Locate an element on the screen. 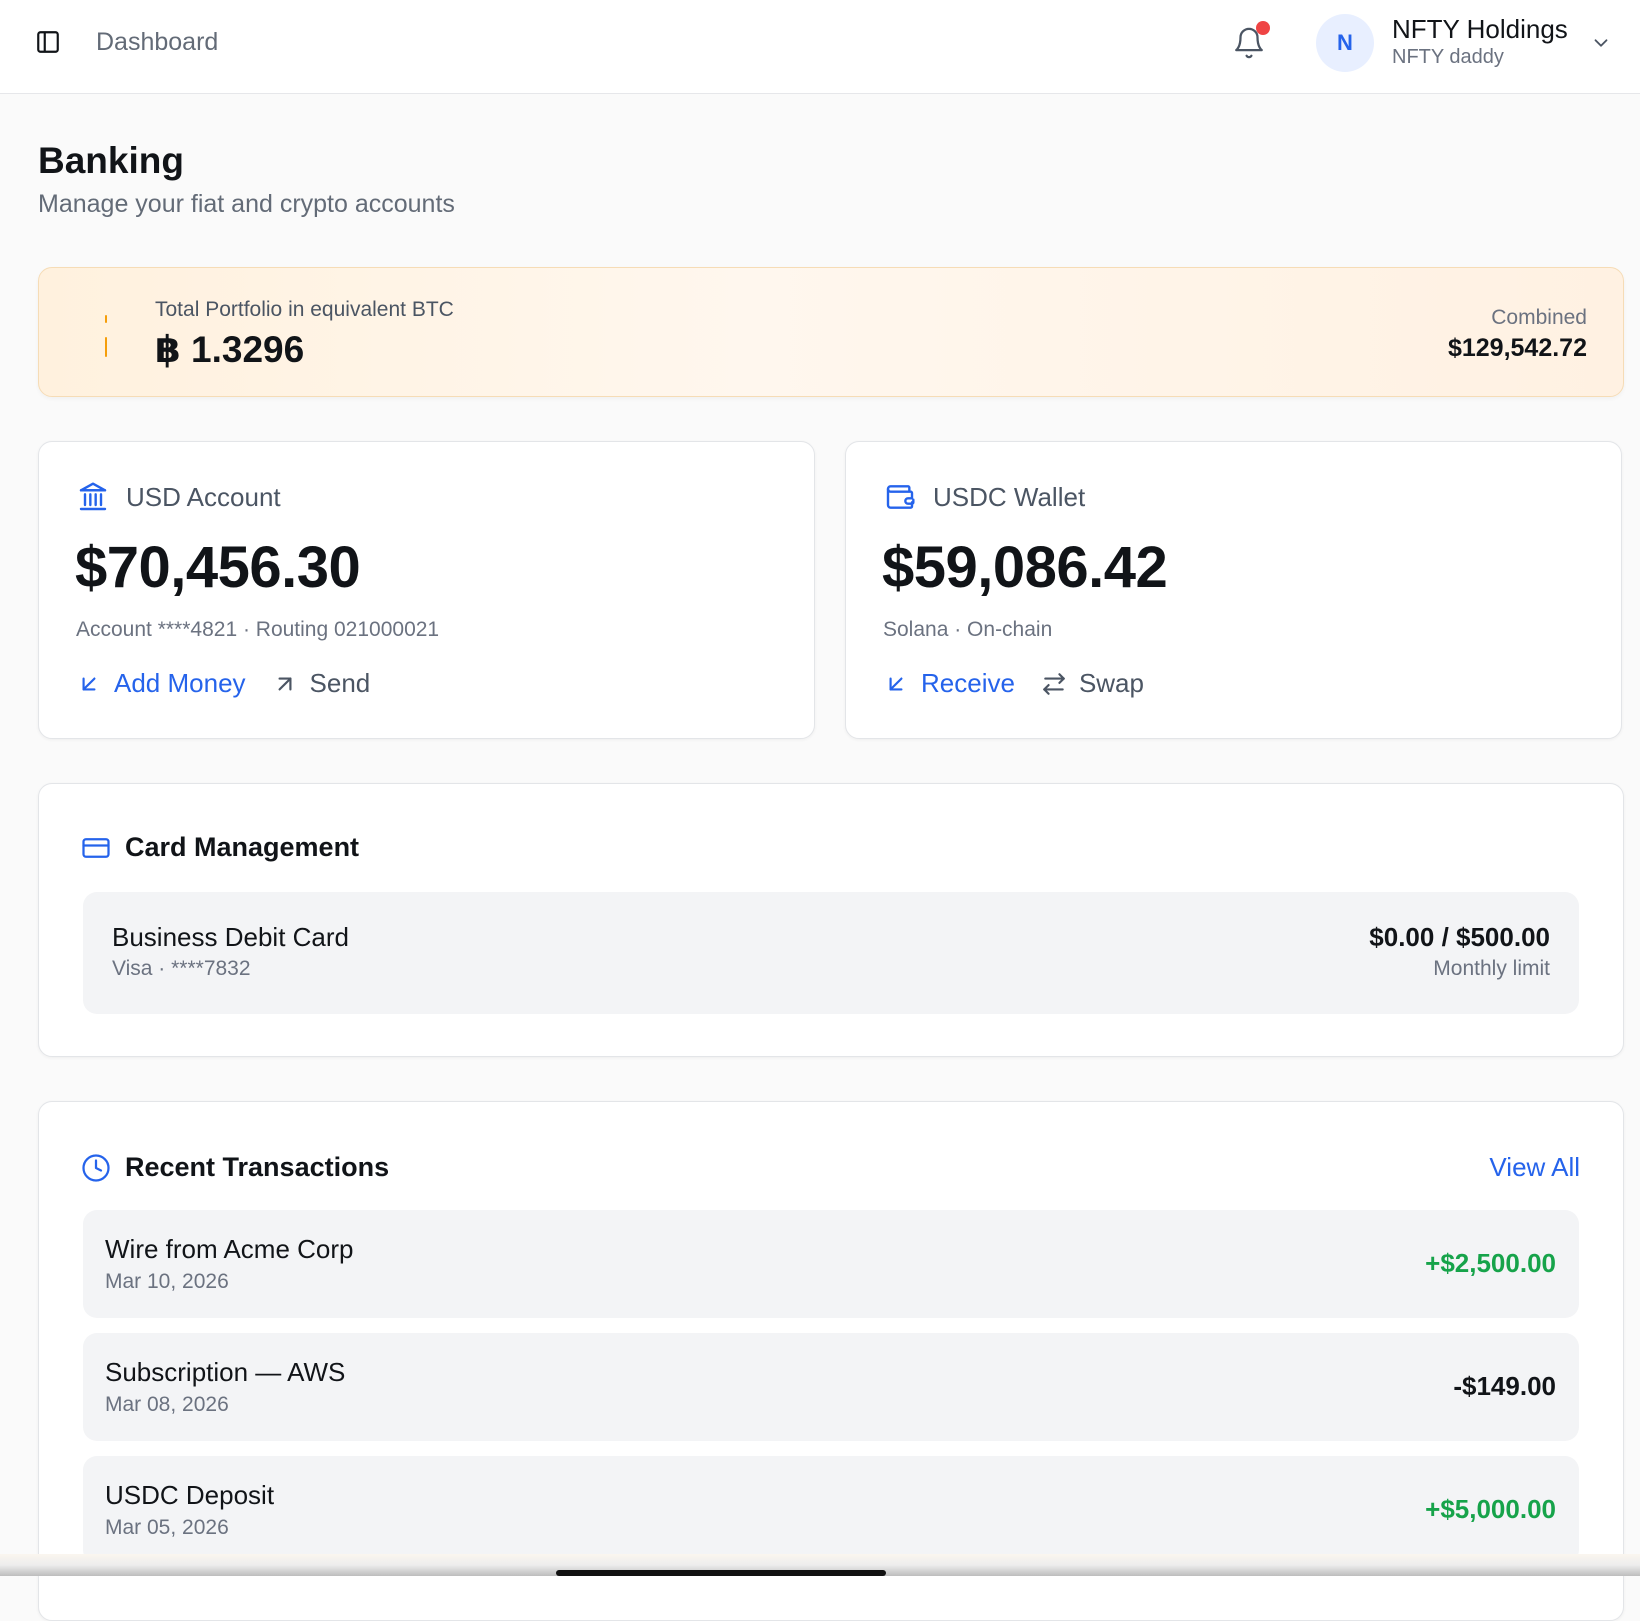 This screenshot has width=1640, height=1621. view-all-link: View All is located at coordinates (1534, 1167).